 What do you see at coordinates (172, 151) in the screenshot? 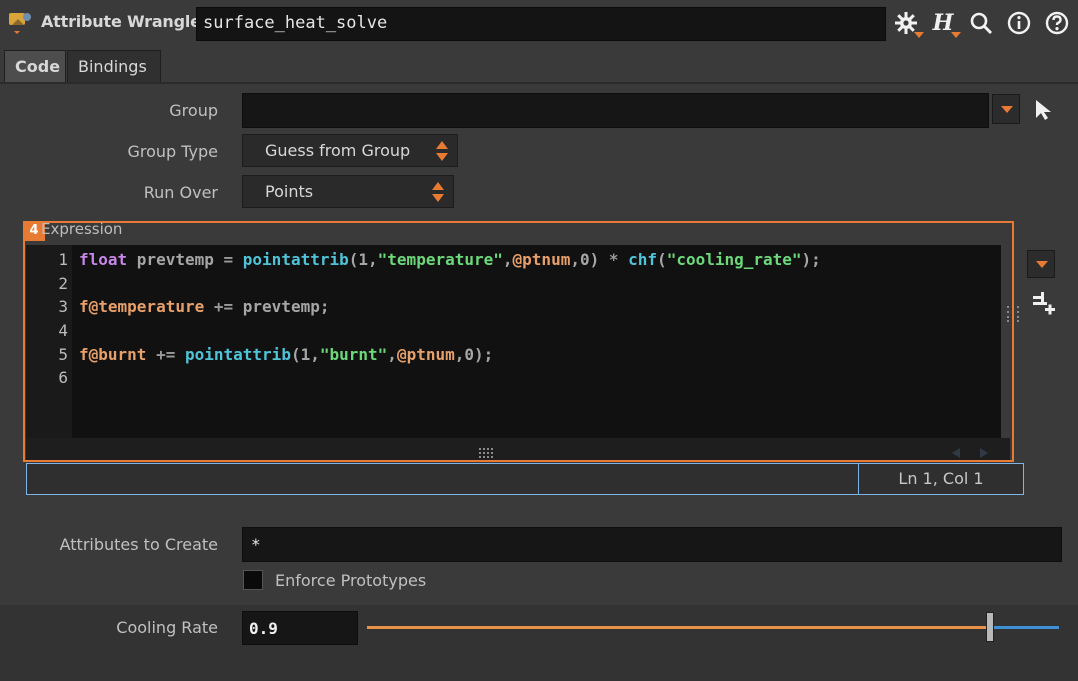
I see `group-type-label: Group Type` at bounding box center [172, 151].